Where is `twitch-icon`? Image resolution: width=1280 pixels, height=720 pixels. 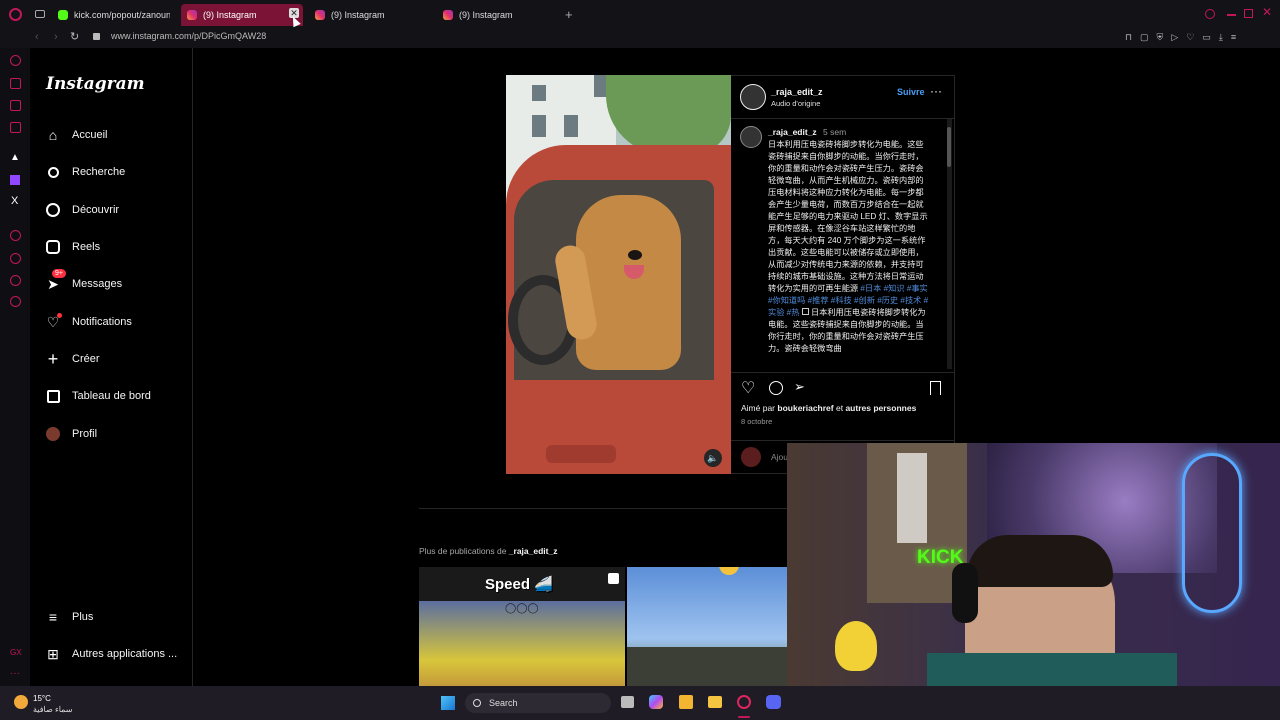 twitch-icon is located at coordinates (15, 180).